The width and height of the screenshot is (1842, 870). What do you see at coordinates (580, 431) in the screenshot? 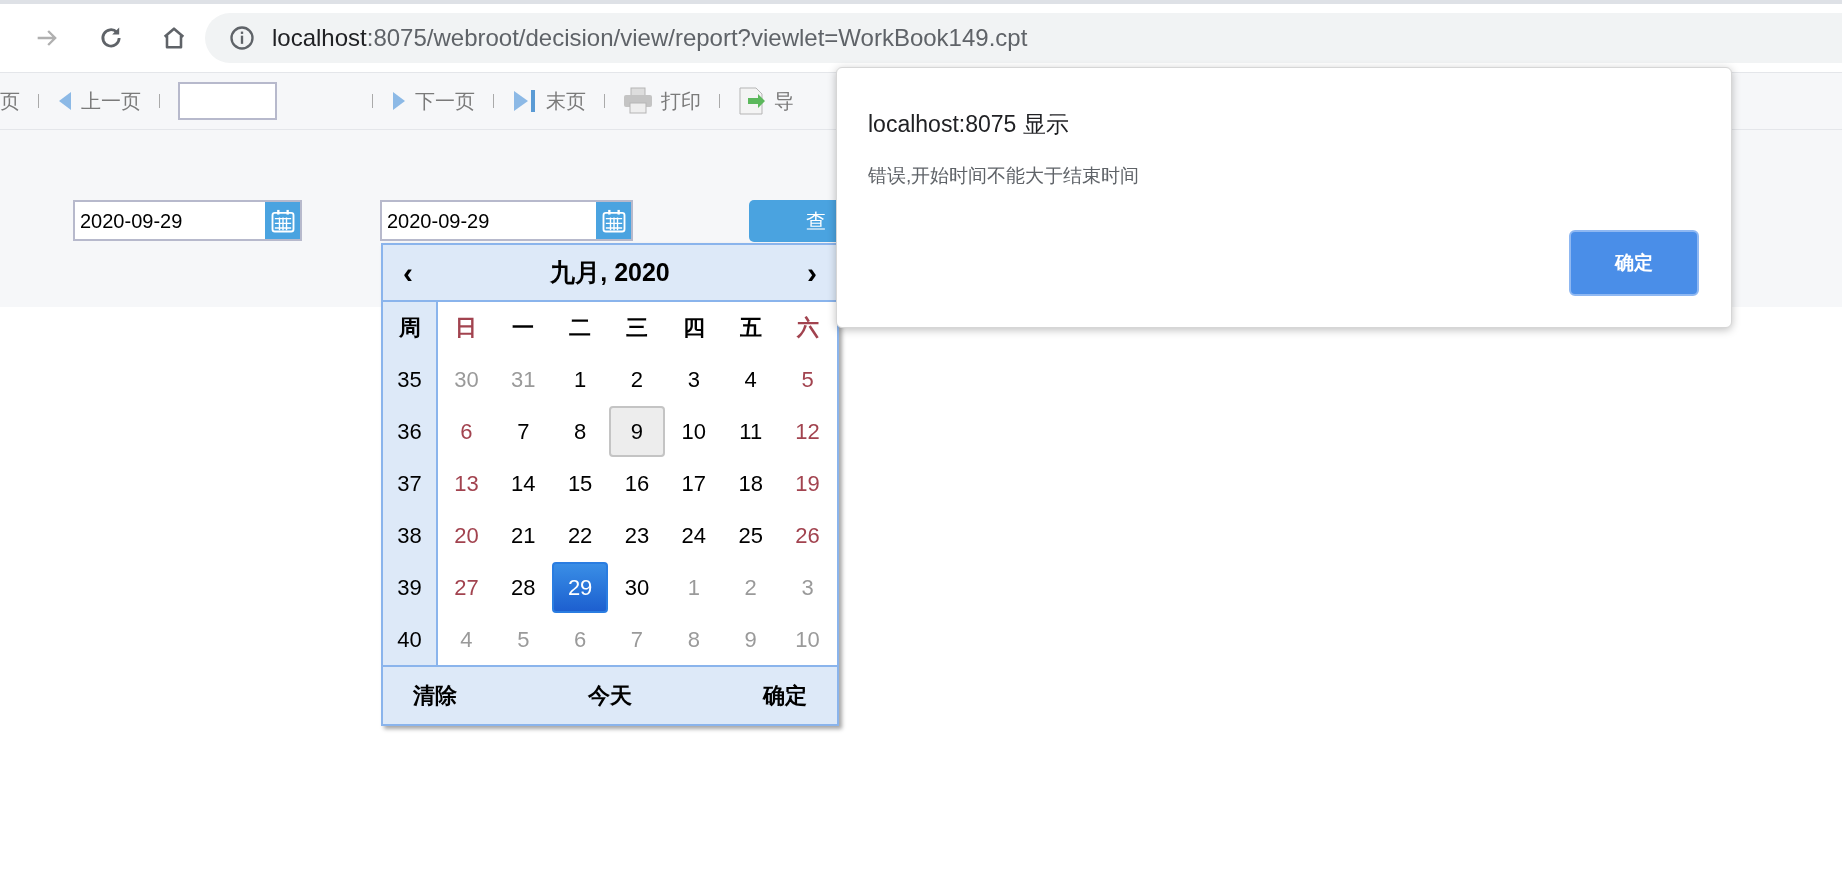
I see `day-cell: 8` at bounding box center [580, 431].